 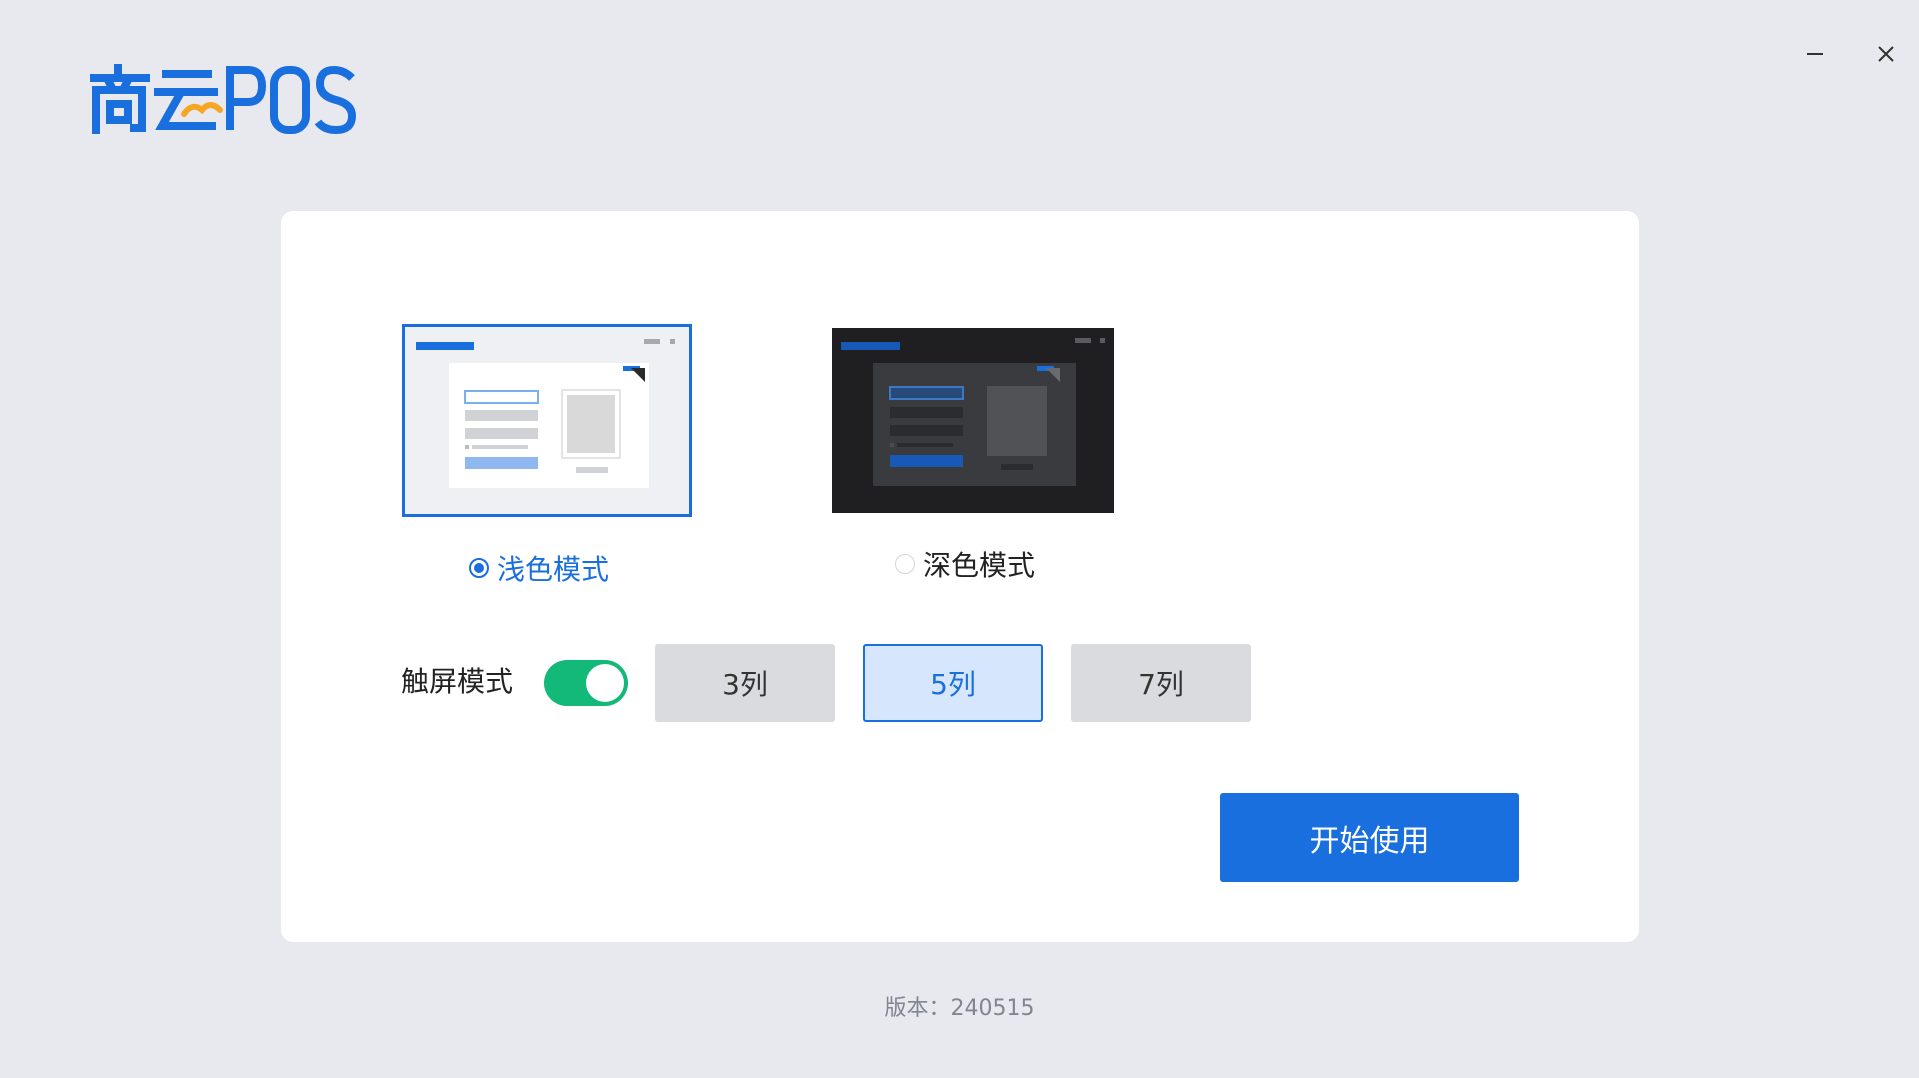 I want to click on light-mode-preview, so click(x=547, y=420).